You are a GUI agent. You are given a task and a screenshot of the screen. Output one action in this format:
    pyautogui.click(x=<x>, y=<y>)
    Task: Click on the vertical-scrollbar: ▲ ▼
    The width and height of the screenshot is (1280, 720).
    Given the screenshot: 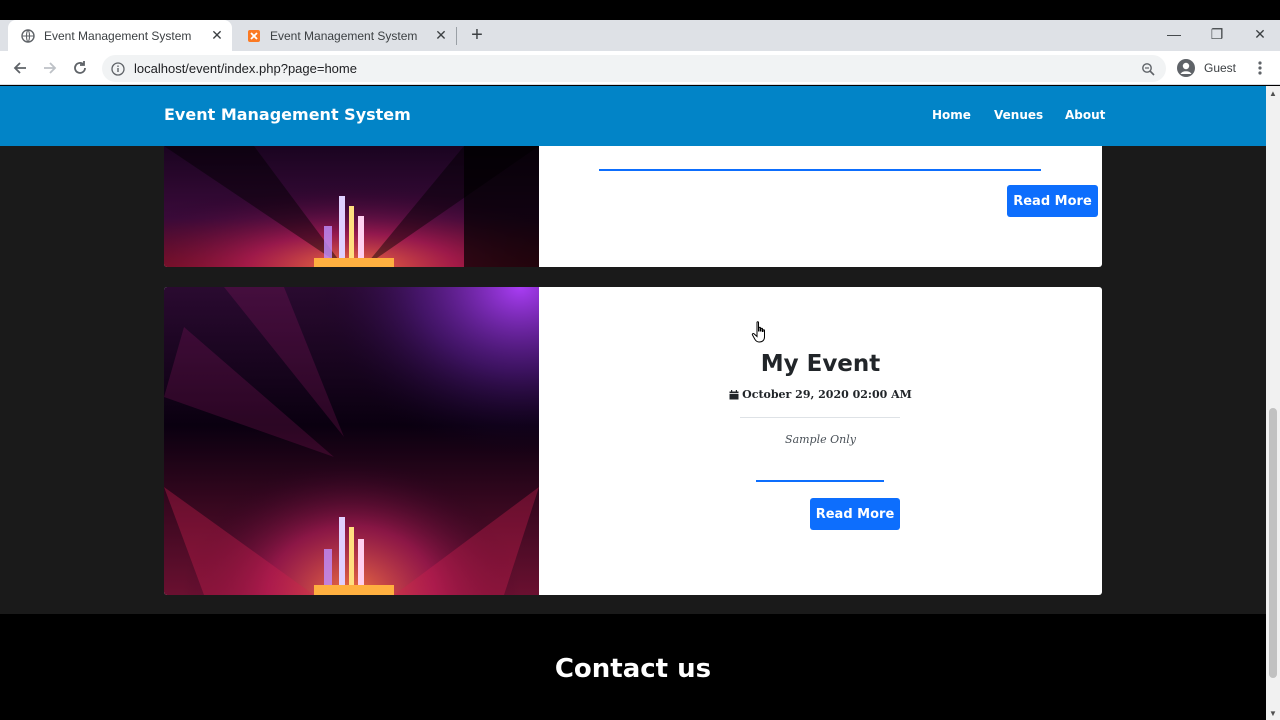 What is the action you would take?
    pyautogui.click(x=1273, y=403)
    